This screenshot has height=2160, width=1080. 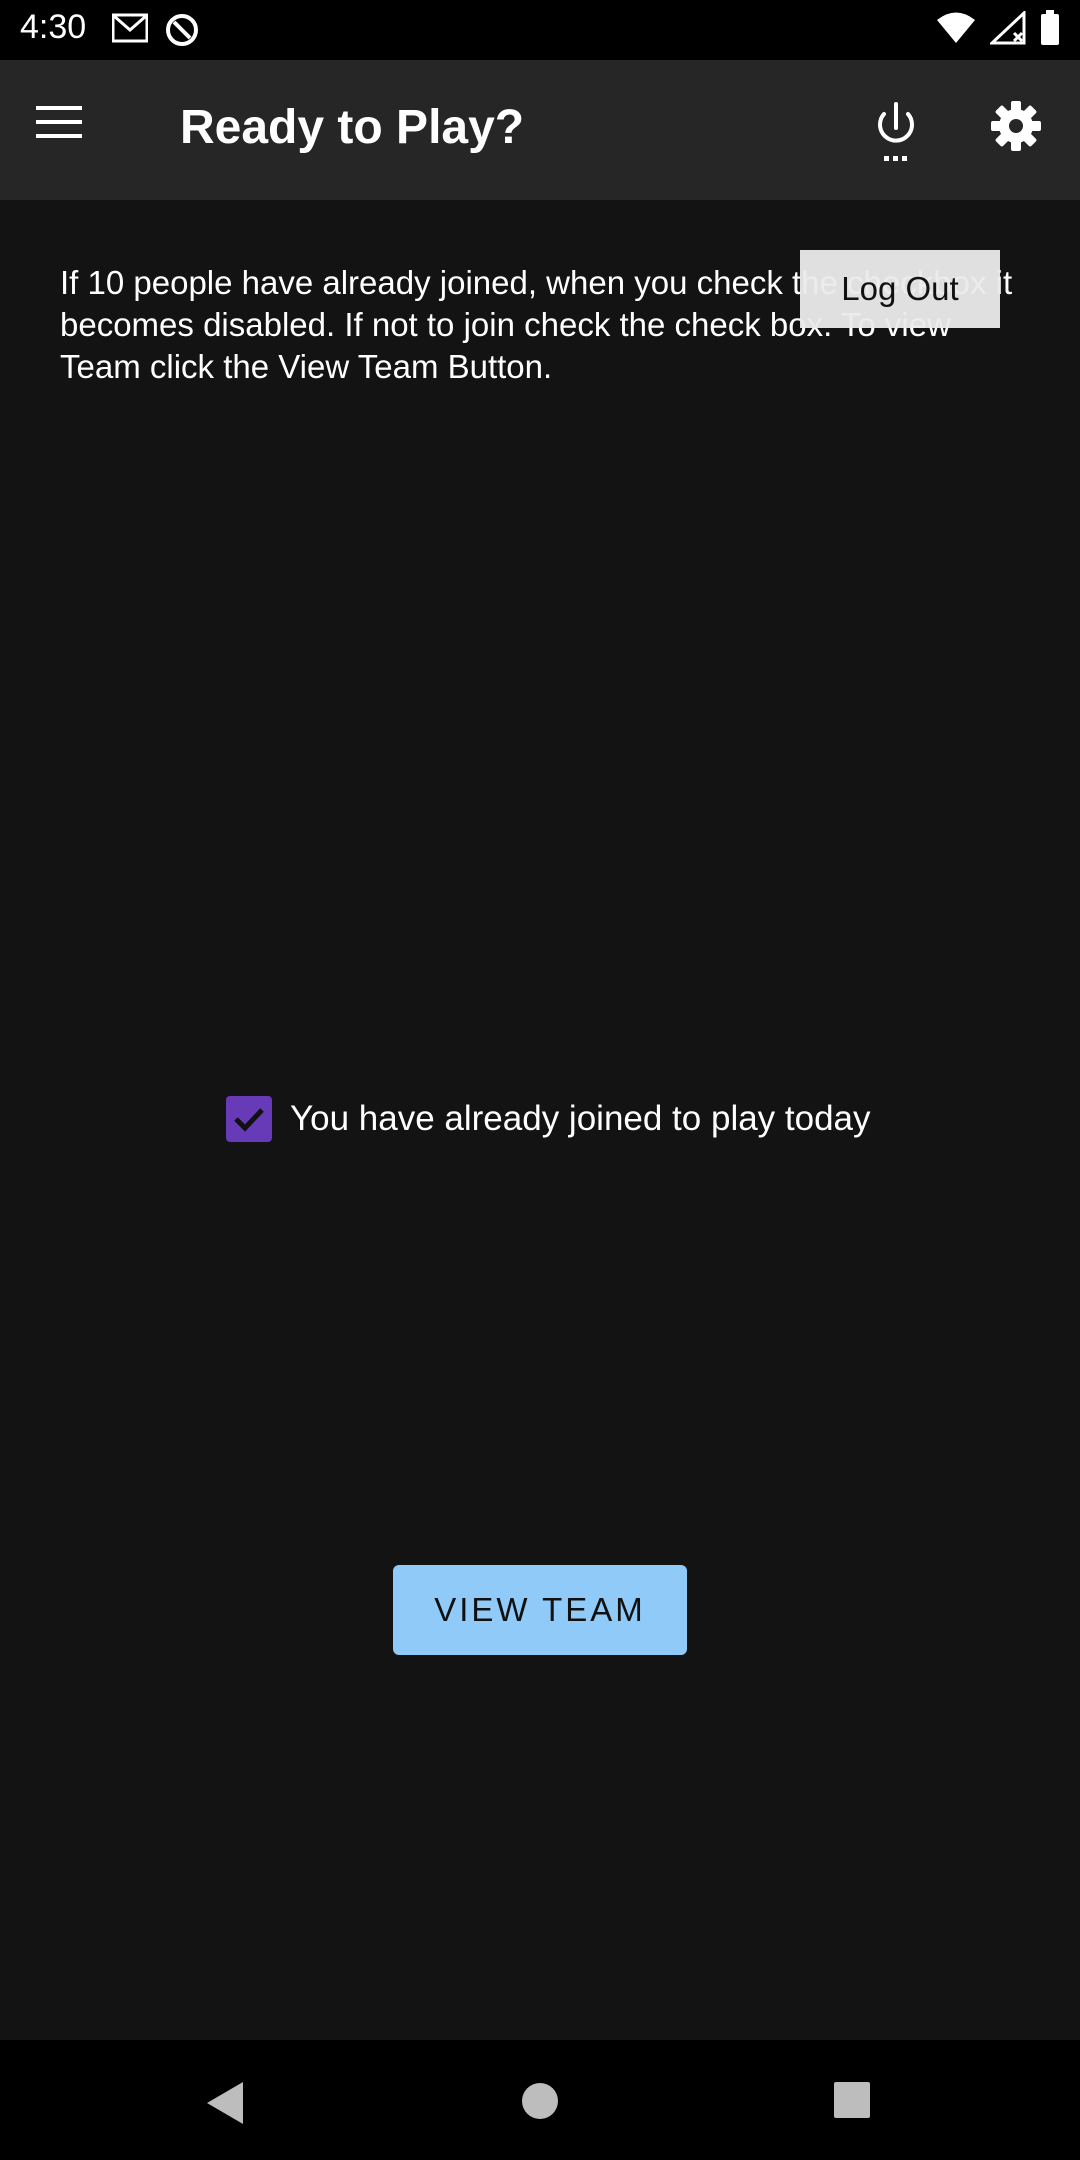 I want to click on power-icon, so click(x=896, y=131).